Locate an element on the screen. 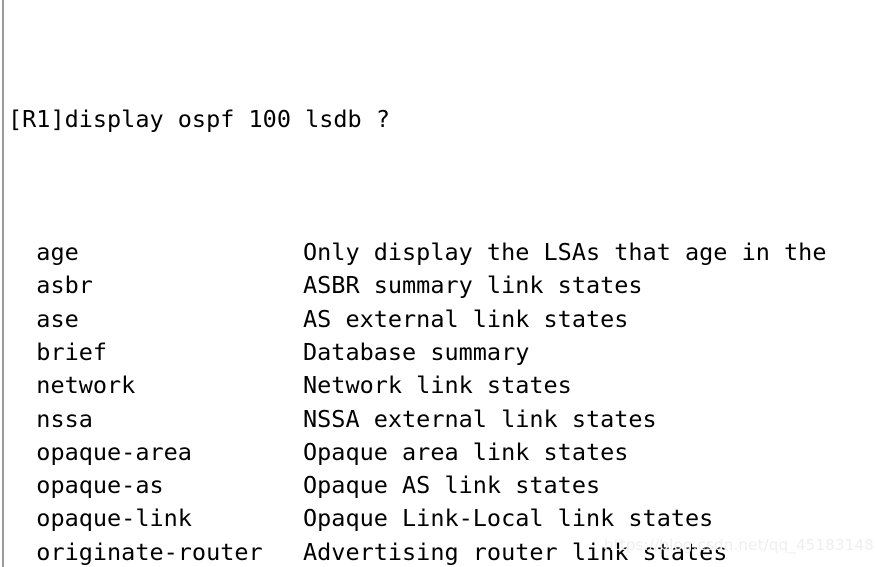  cli-help-description: ASBR summary link states is located at coordinates (473, 285).